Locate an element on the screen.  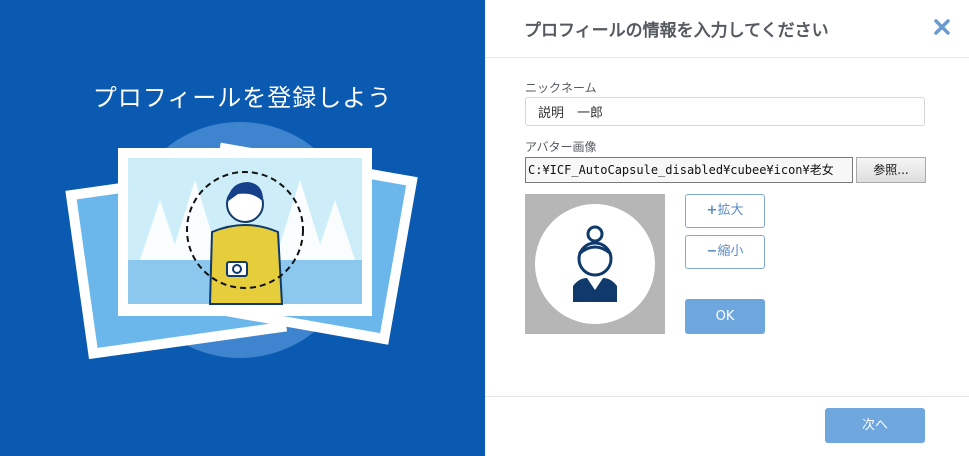
left-panel-title: プロフィールを登録しよう is located at coordinates (242, 98).